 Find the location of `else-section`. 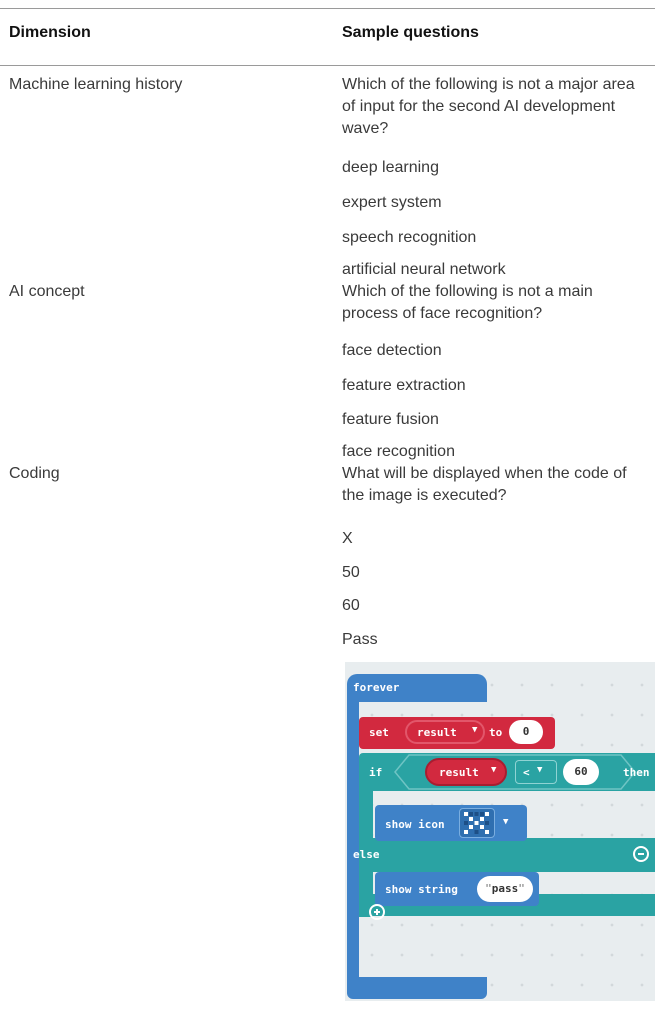

else-section is located at coordinates (507, 855).